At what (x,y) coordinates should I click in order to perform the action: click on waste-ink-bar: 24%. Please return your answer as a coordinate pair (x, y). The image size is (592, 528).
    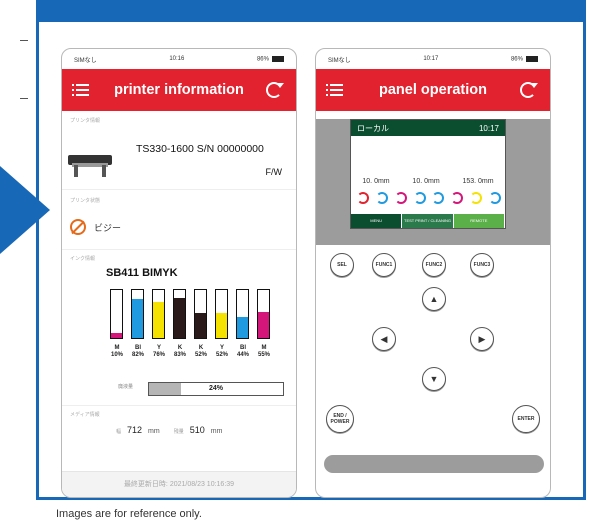
    Looking at the image, I should click on (216, 389).